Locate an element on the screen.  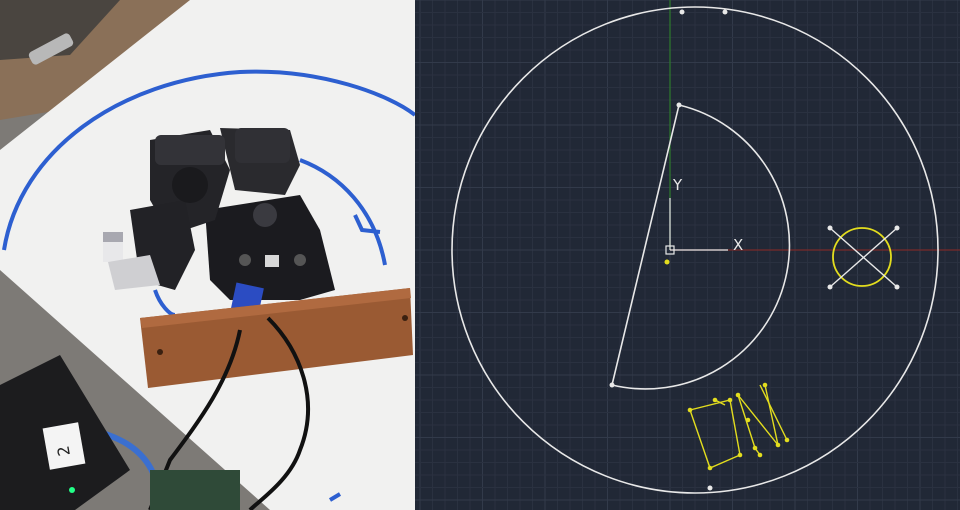
usb-label: 2 is located at coordinates (64, 446).